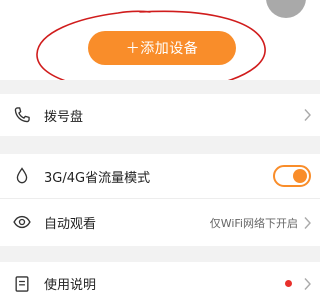 This screenshot has height=305, width=320. I want to click on phone-icon, so click(22, 115).